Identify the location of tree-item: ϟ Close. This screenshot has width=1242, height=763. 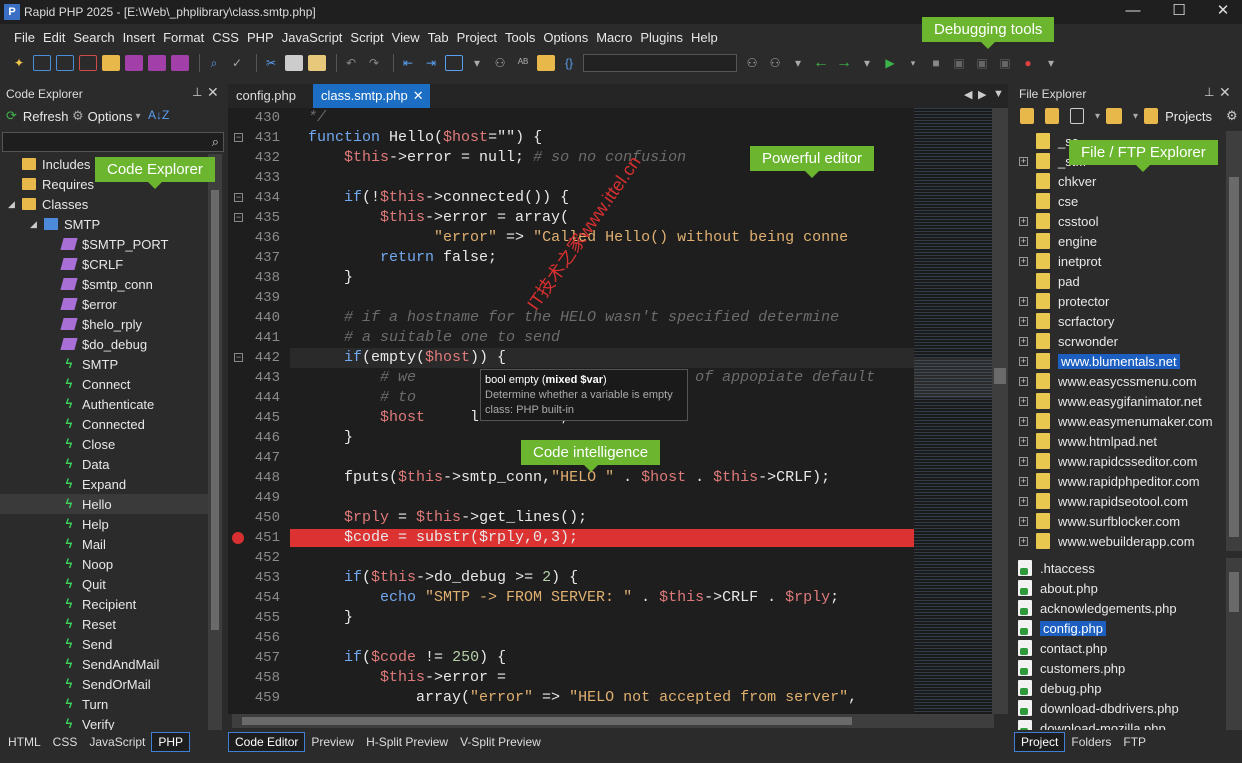
(104, 444).